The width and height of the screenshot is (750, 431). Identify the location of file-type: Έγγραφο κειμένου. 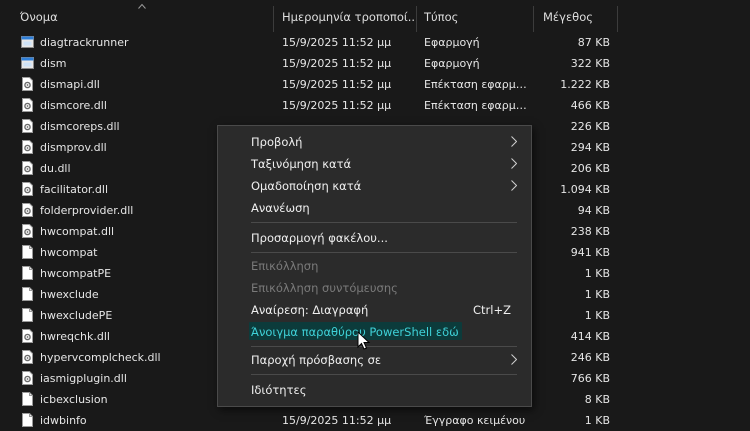
(475, 420).